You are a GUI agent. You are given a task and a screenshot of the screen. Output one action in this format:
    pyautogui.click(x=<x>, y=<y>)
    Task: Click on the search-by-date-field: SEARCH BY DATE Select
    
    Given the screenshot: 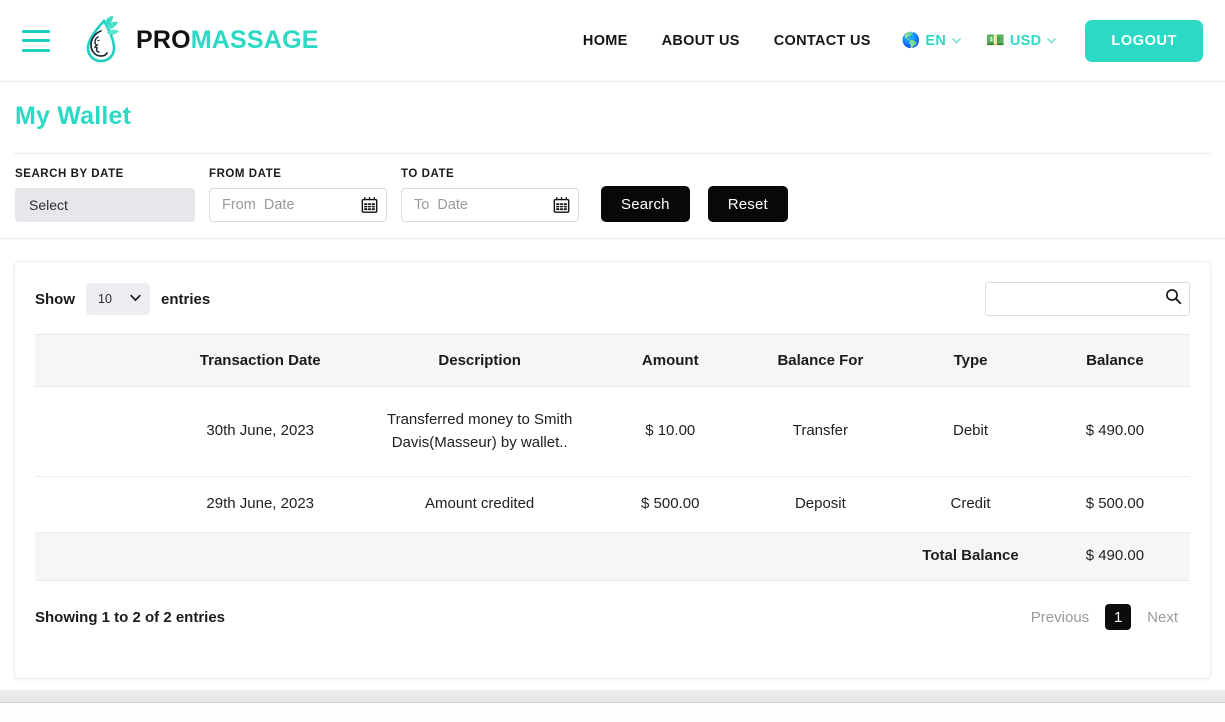 What is the action you would take?
    pyautogui.click(x=105, y=195)
    